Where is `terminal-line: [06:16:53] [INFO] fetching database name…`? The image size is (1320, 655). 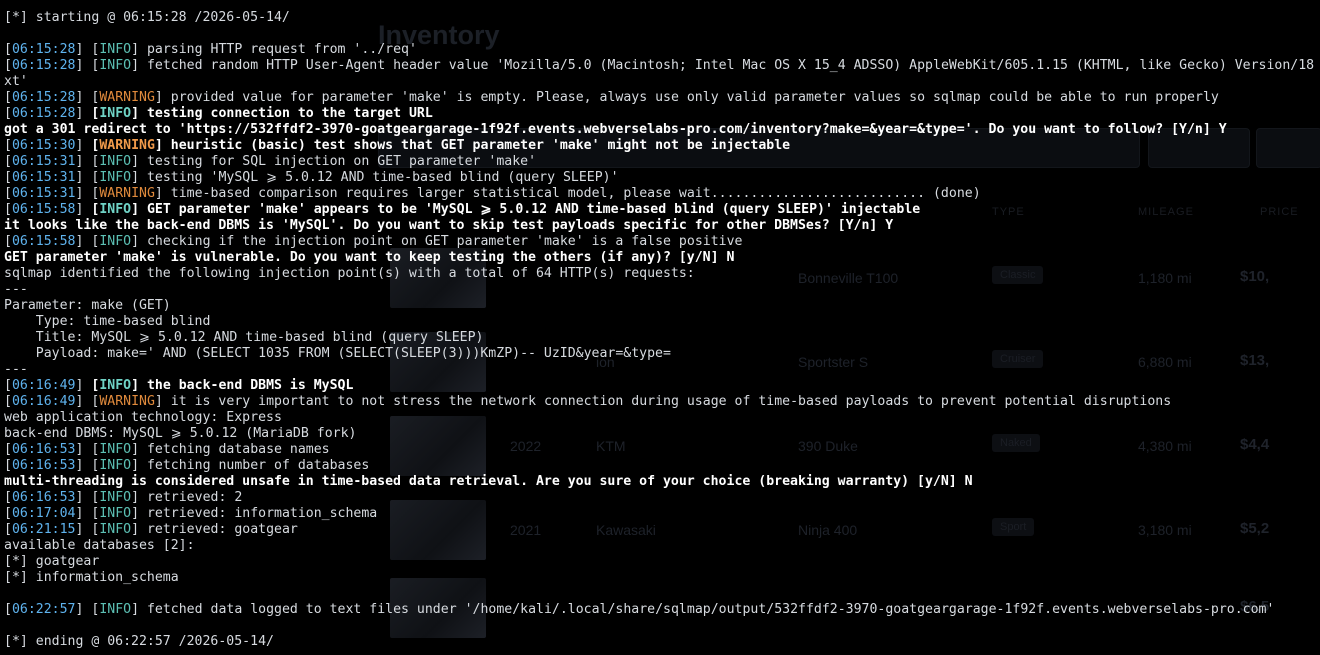 terminal-line: [06:16:53] [INFO] fetching database name… is located at coordinates (167, 449).